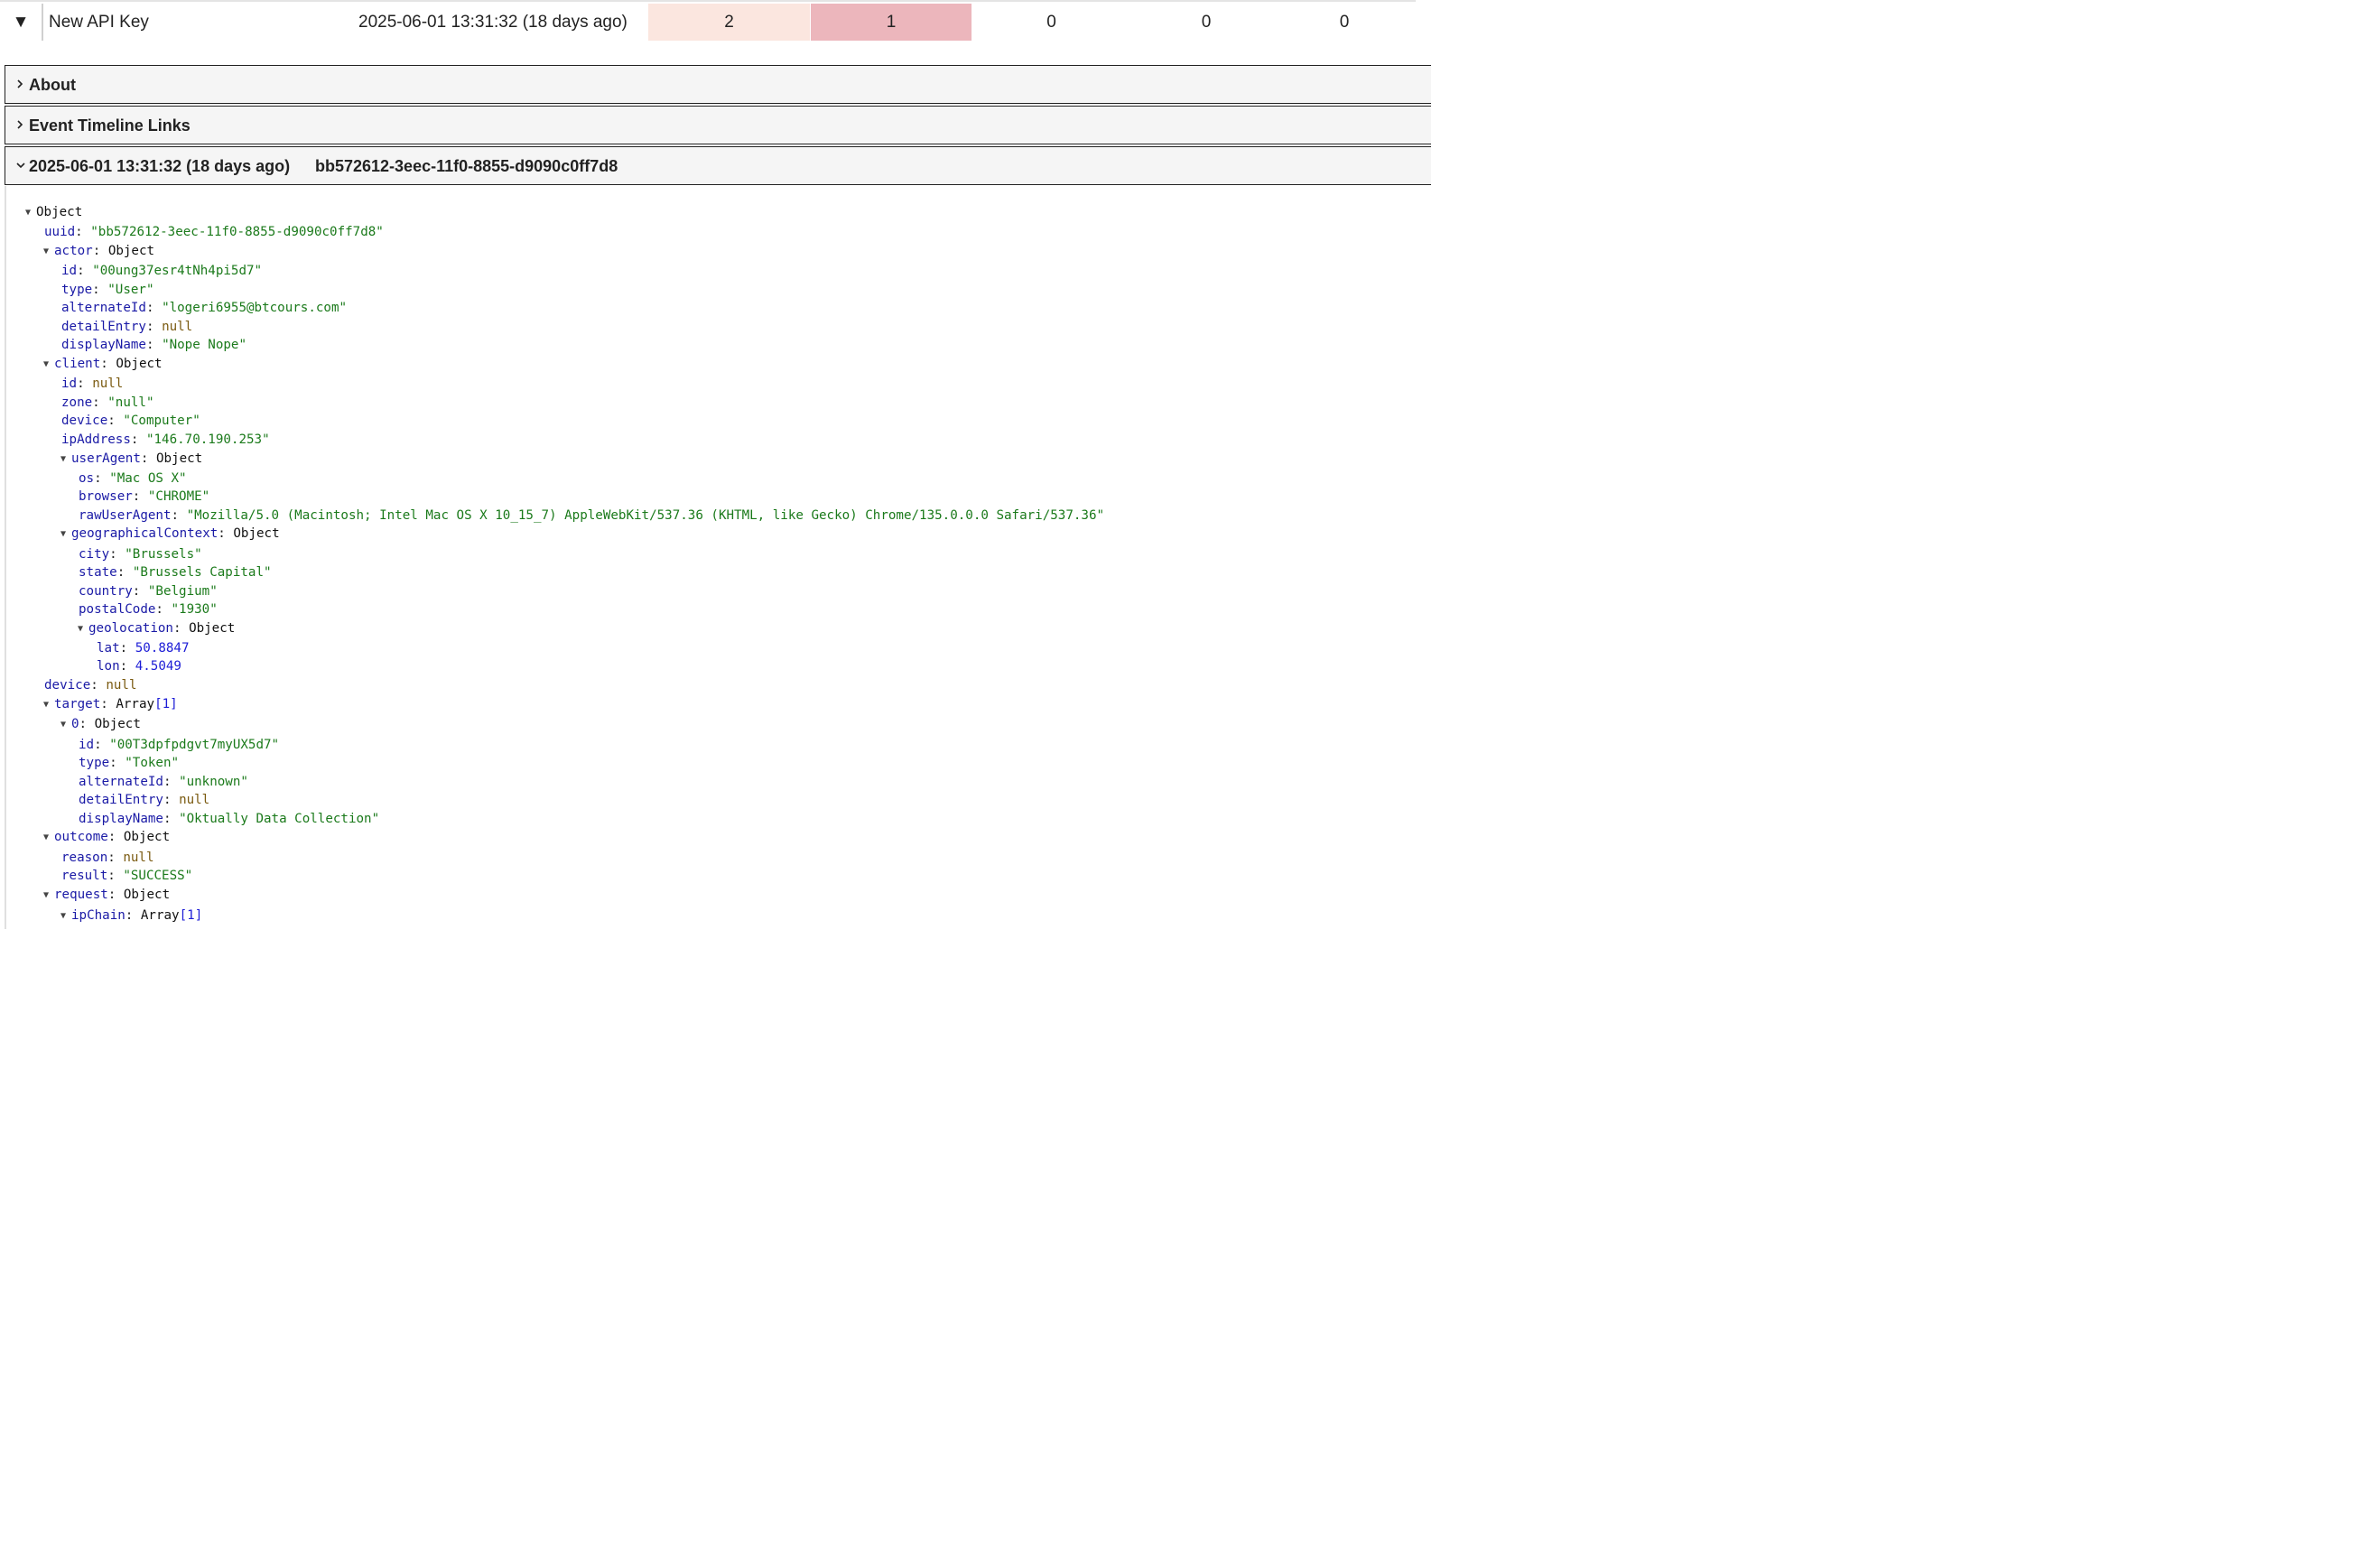 This screenshot has width=2380, height=1562. What do you see at coordinates (144, 800) in the screenshot?
I see `tree-prop-target-detailEntry: detailEntry: null` at bounding box center [144, 800].